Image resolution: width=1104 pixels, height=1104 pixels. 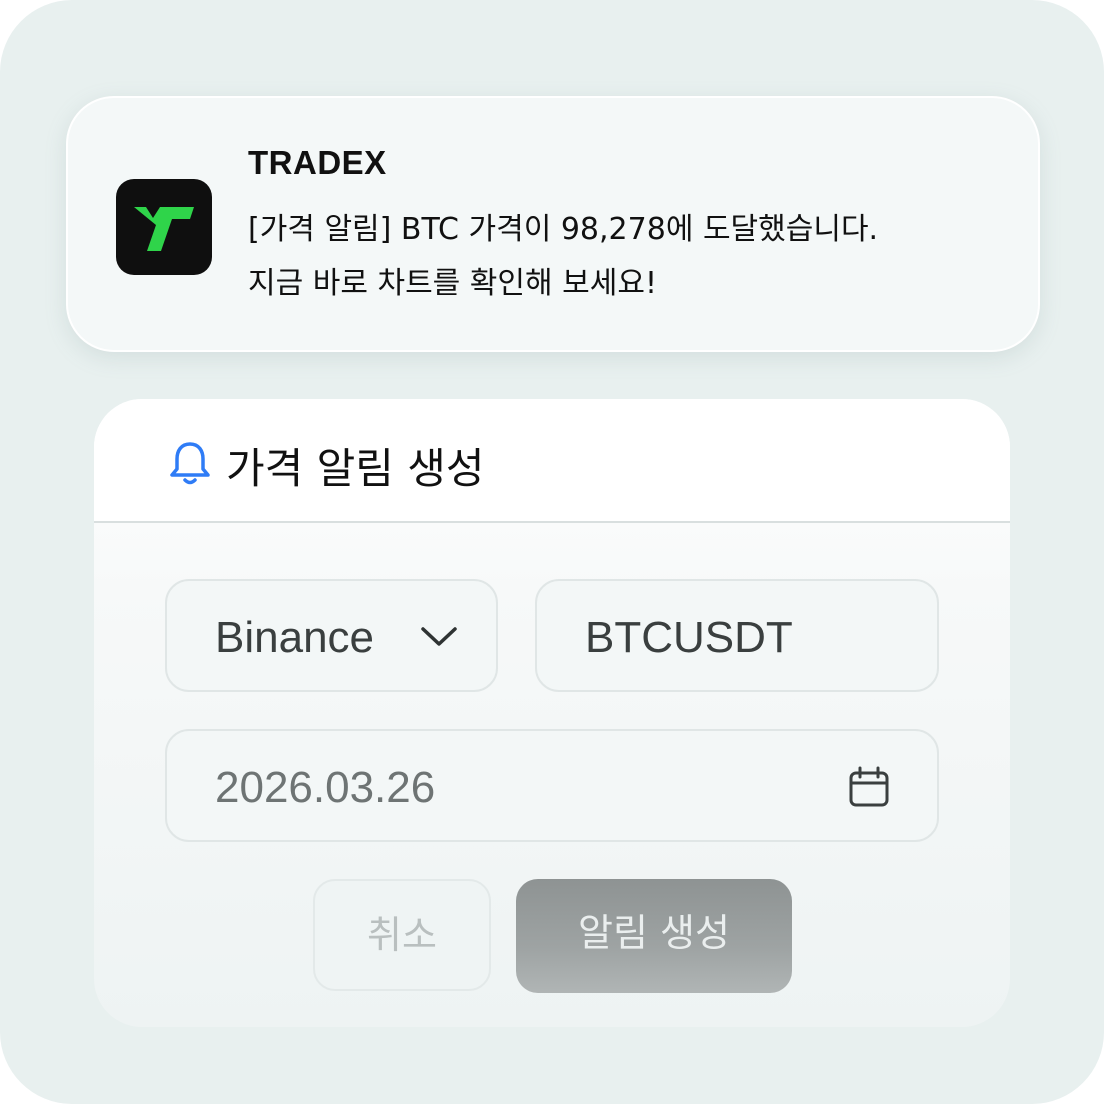 I want to click on notification-app-name: TRADEX, so click(x=317, y=162).